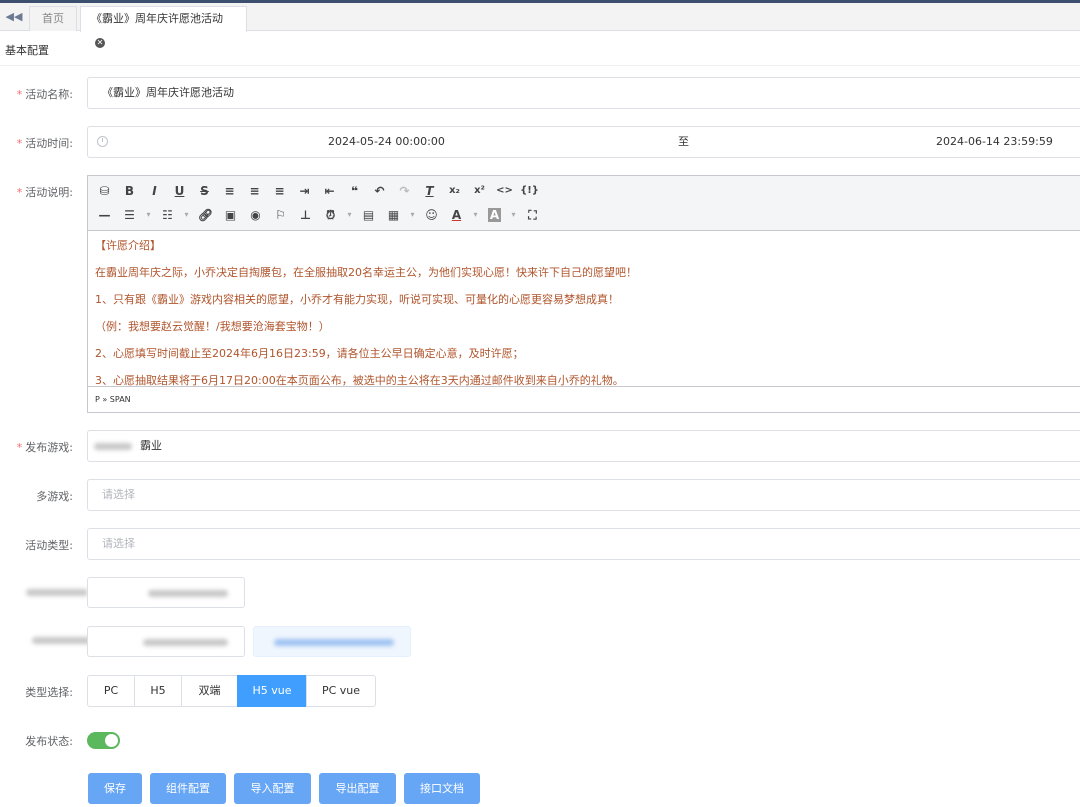 Image resolution: width=1080 pixels, height=807 pixels. I want to click on export-config-button: 导出配置, so click(357, 788).